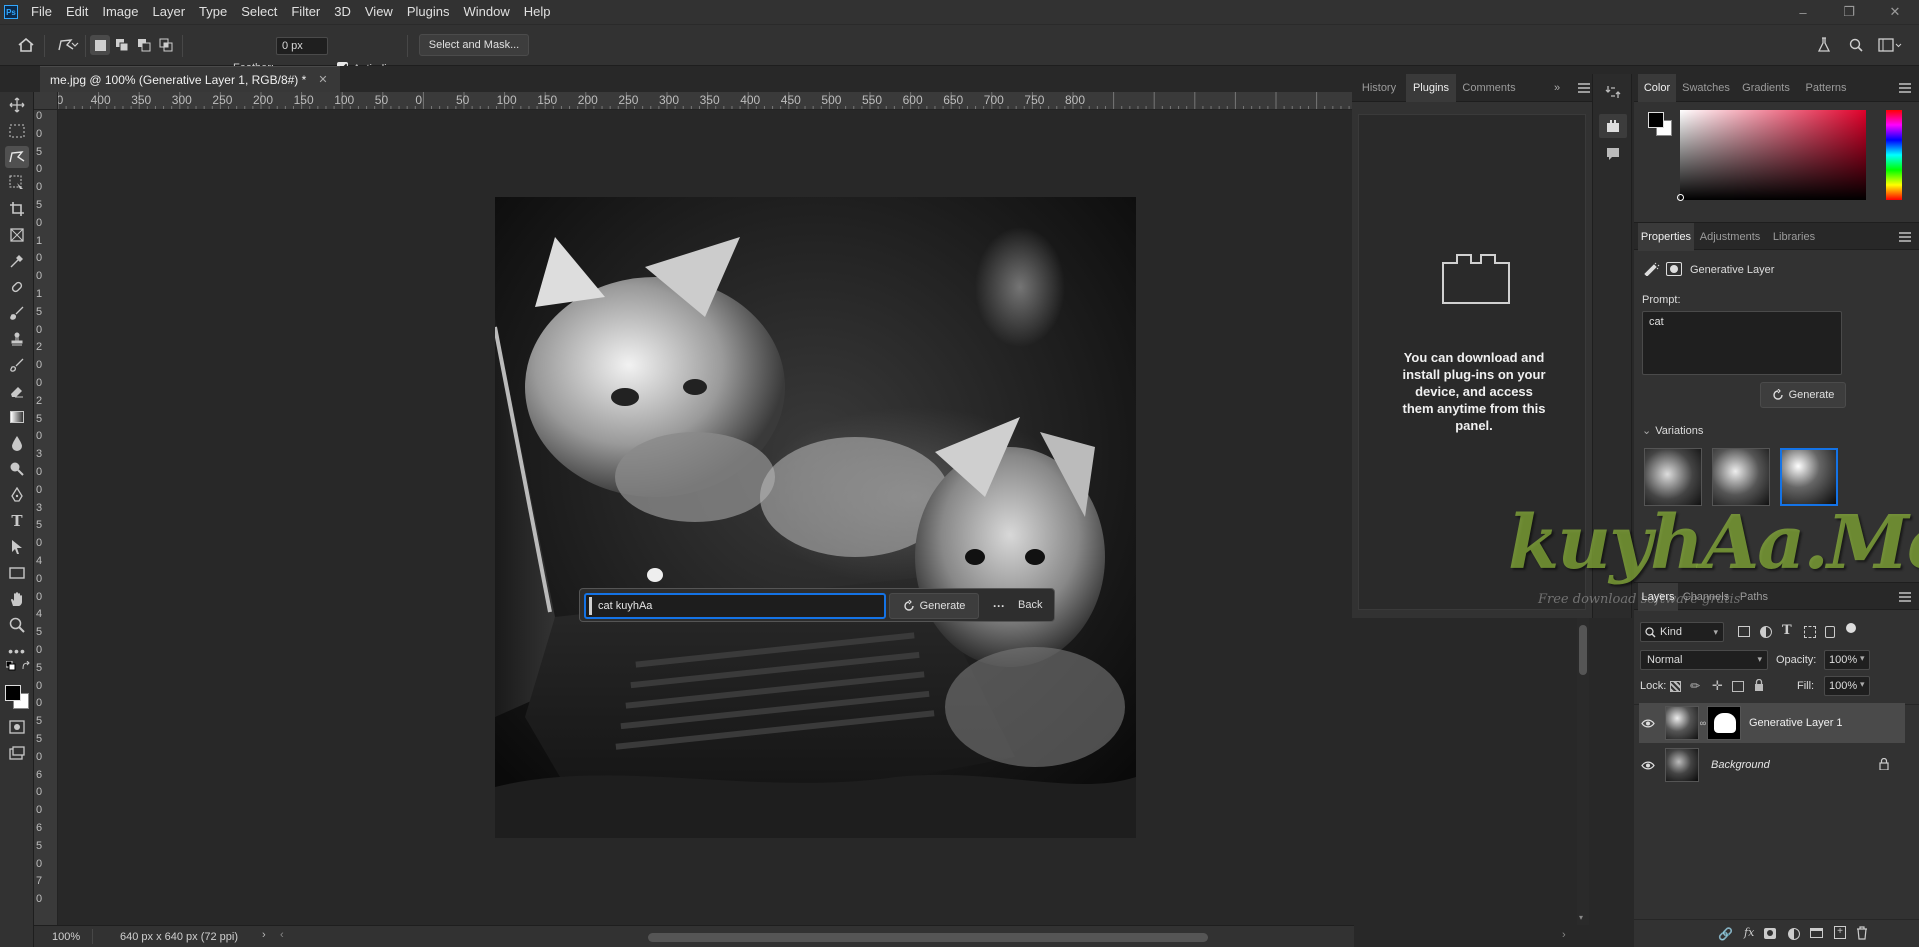 The image size is (1919, 947). Describe the element at coordinates (17, 417) in the screenshot. I see `gradient-tool-icon` at that location.